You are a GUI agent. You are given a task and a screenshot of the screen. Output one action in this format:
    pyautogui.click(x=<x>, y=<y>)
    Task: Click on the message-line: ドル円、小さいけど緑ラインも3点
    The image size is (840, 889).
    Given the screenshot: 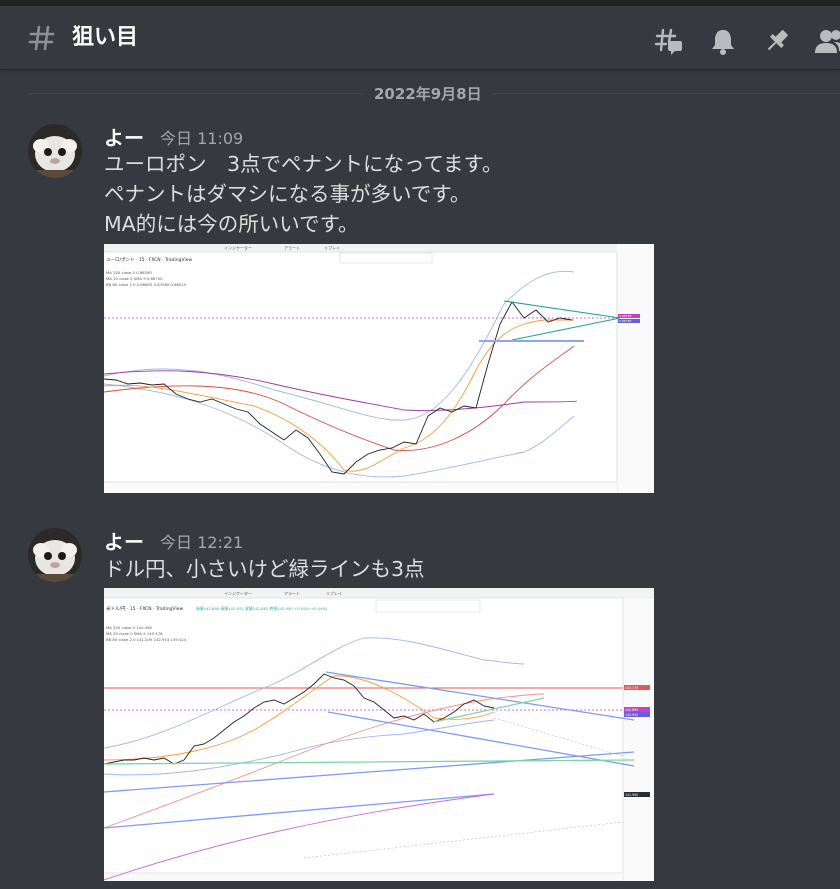 What is the action you would take?
    pyautogui.click(x=264, y=569)
    